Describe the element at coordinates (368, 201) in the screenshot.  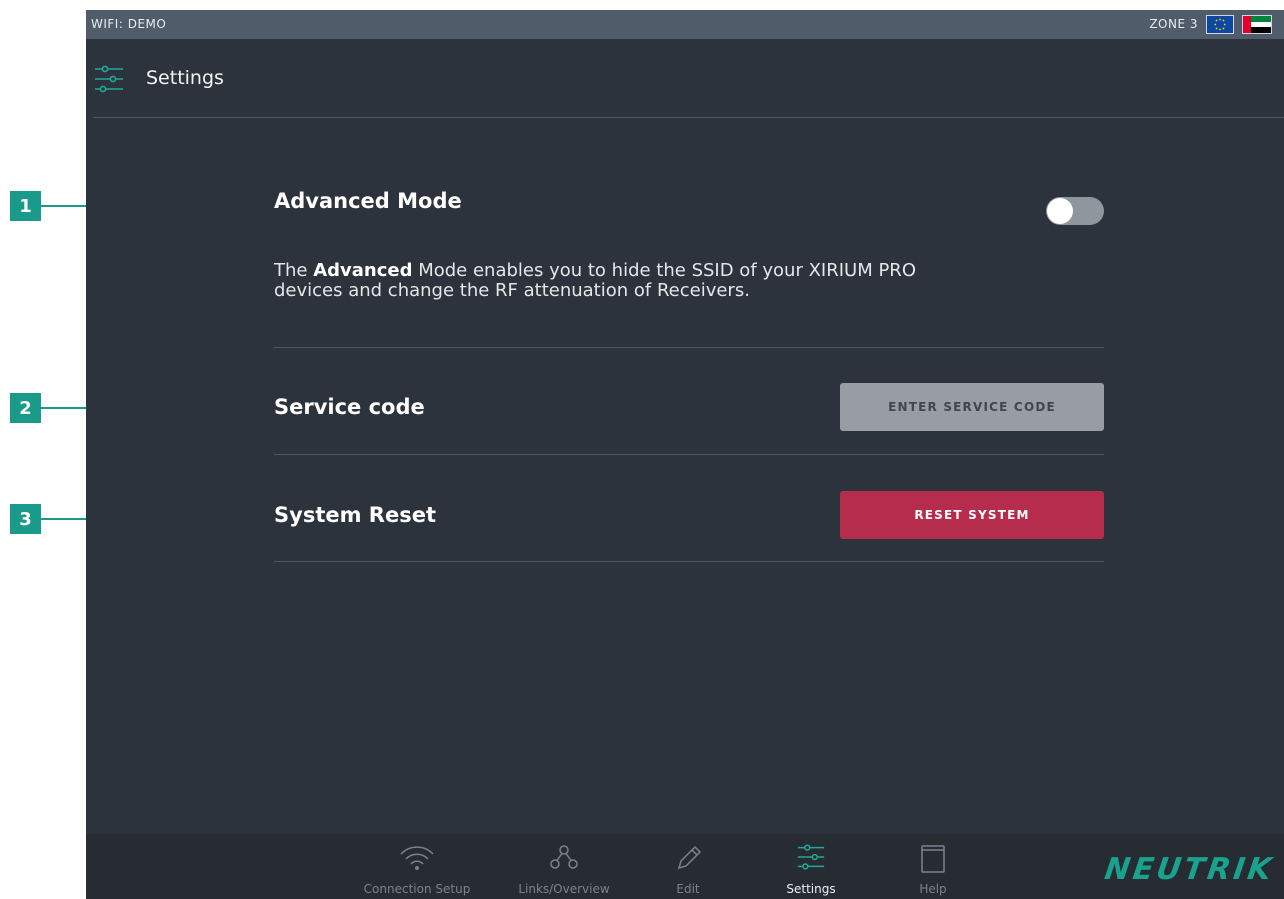
I see `advanced-mode-label: Advanced Mode` at that location.